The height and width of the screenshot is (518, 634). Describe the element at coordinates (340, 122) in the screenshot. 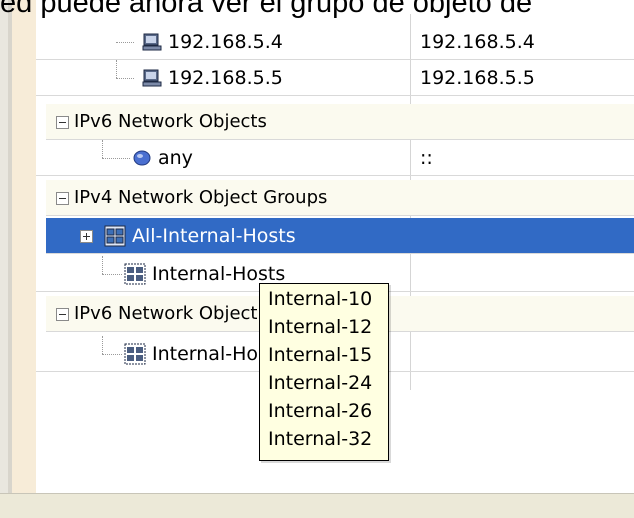

I see `tree-group-ipv6-network-objects: IPv6 Network Objects` at that location.